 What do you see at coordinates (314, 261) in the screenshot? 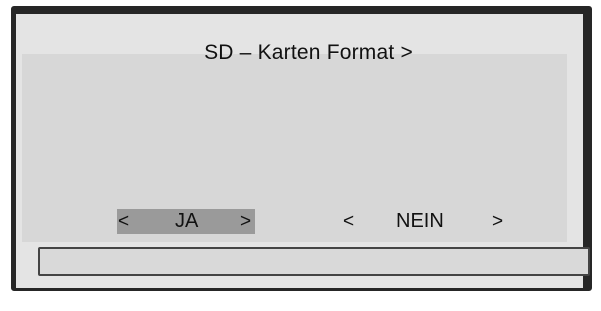
I see `progress-bar` at bounding box center [314, 261].